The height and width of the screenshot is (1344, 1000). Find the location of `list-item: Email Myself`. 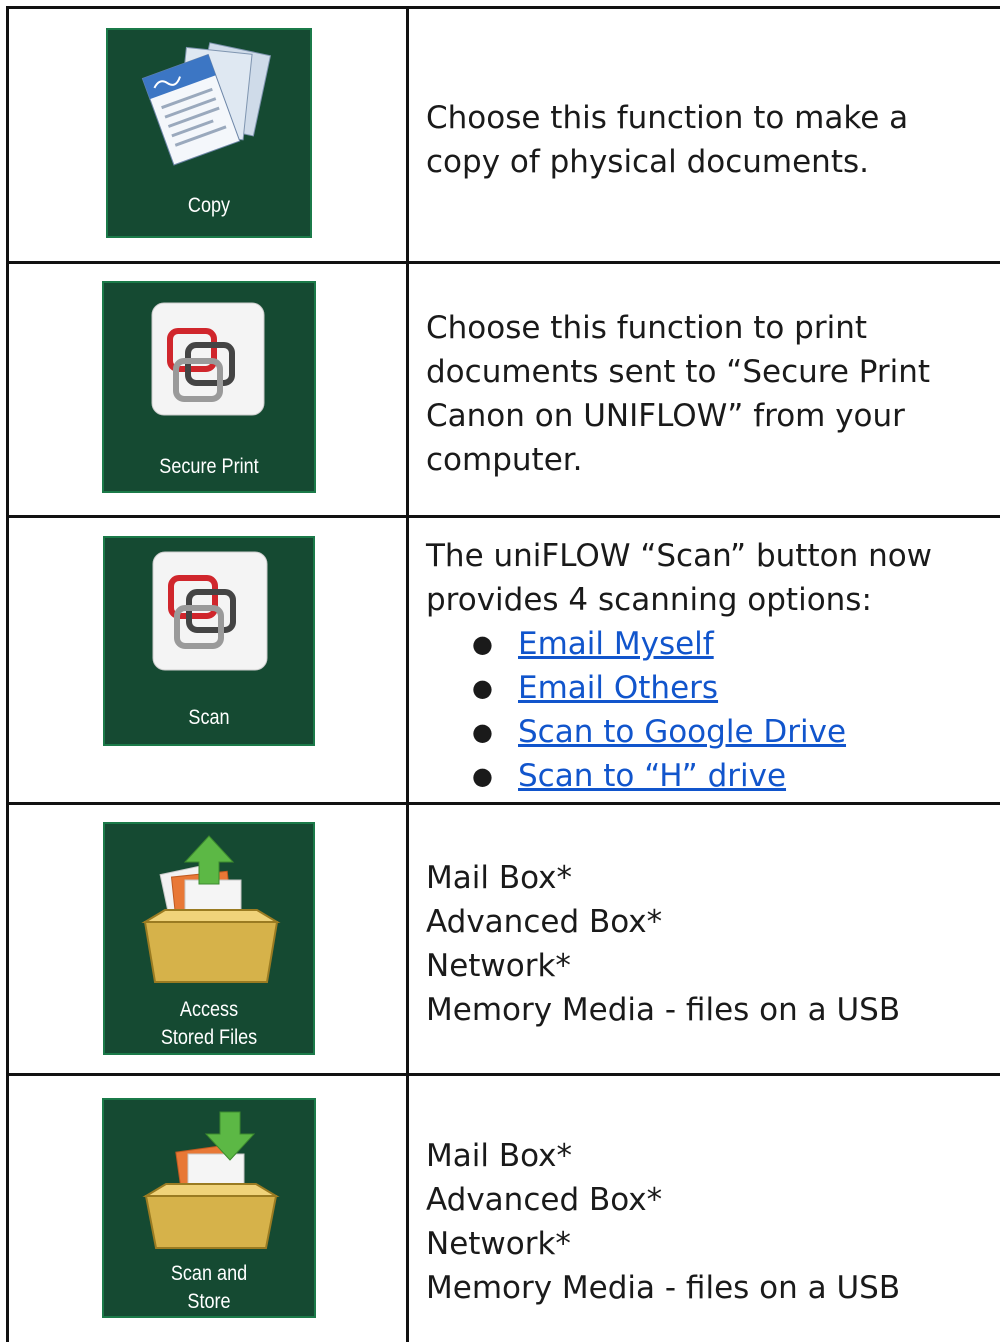

list-item: Email Myself is located at coordinates (686, 644).